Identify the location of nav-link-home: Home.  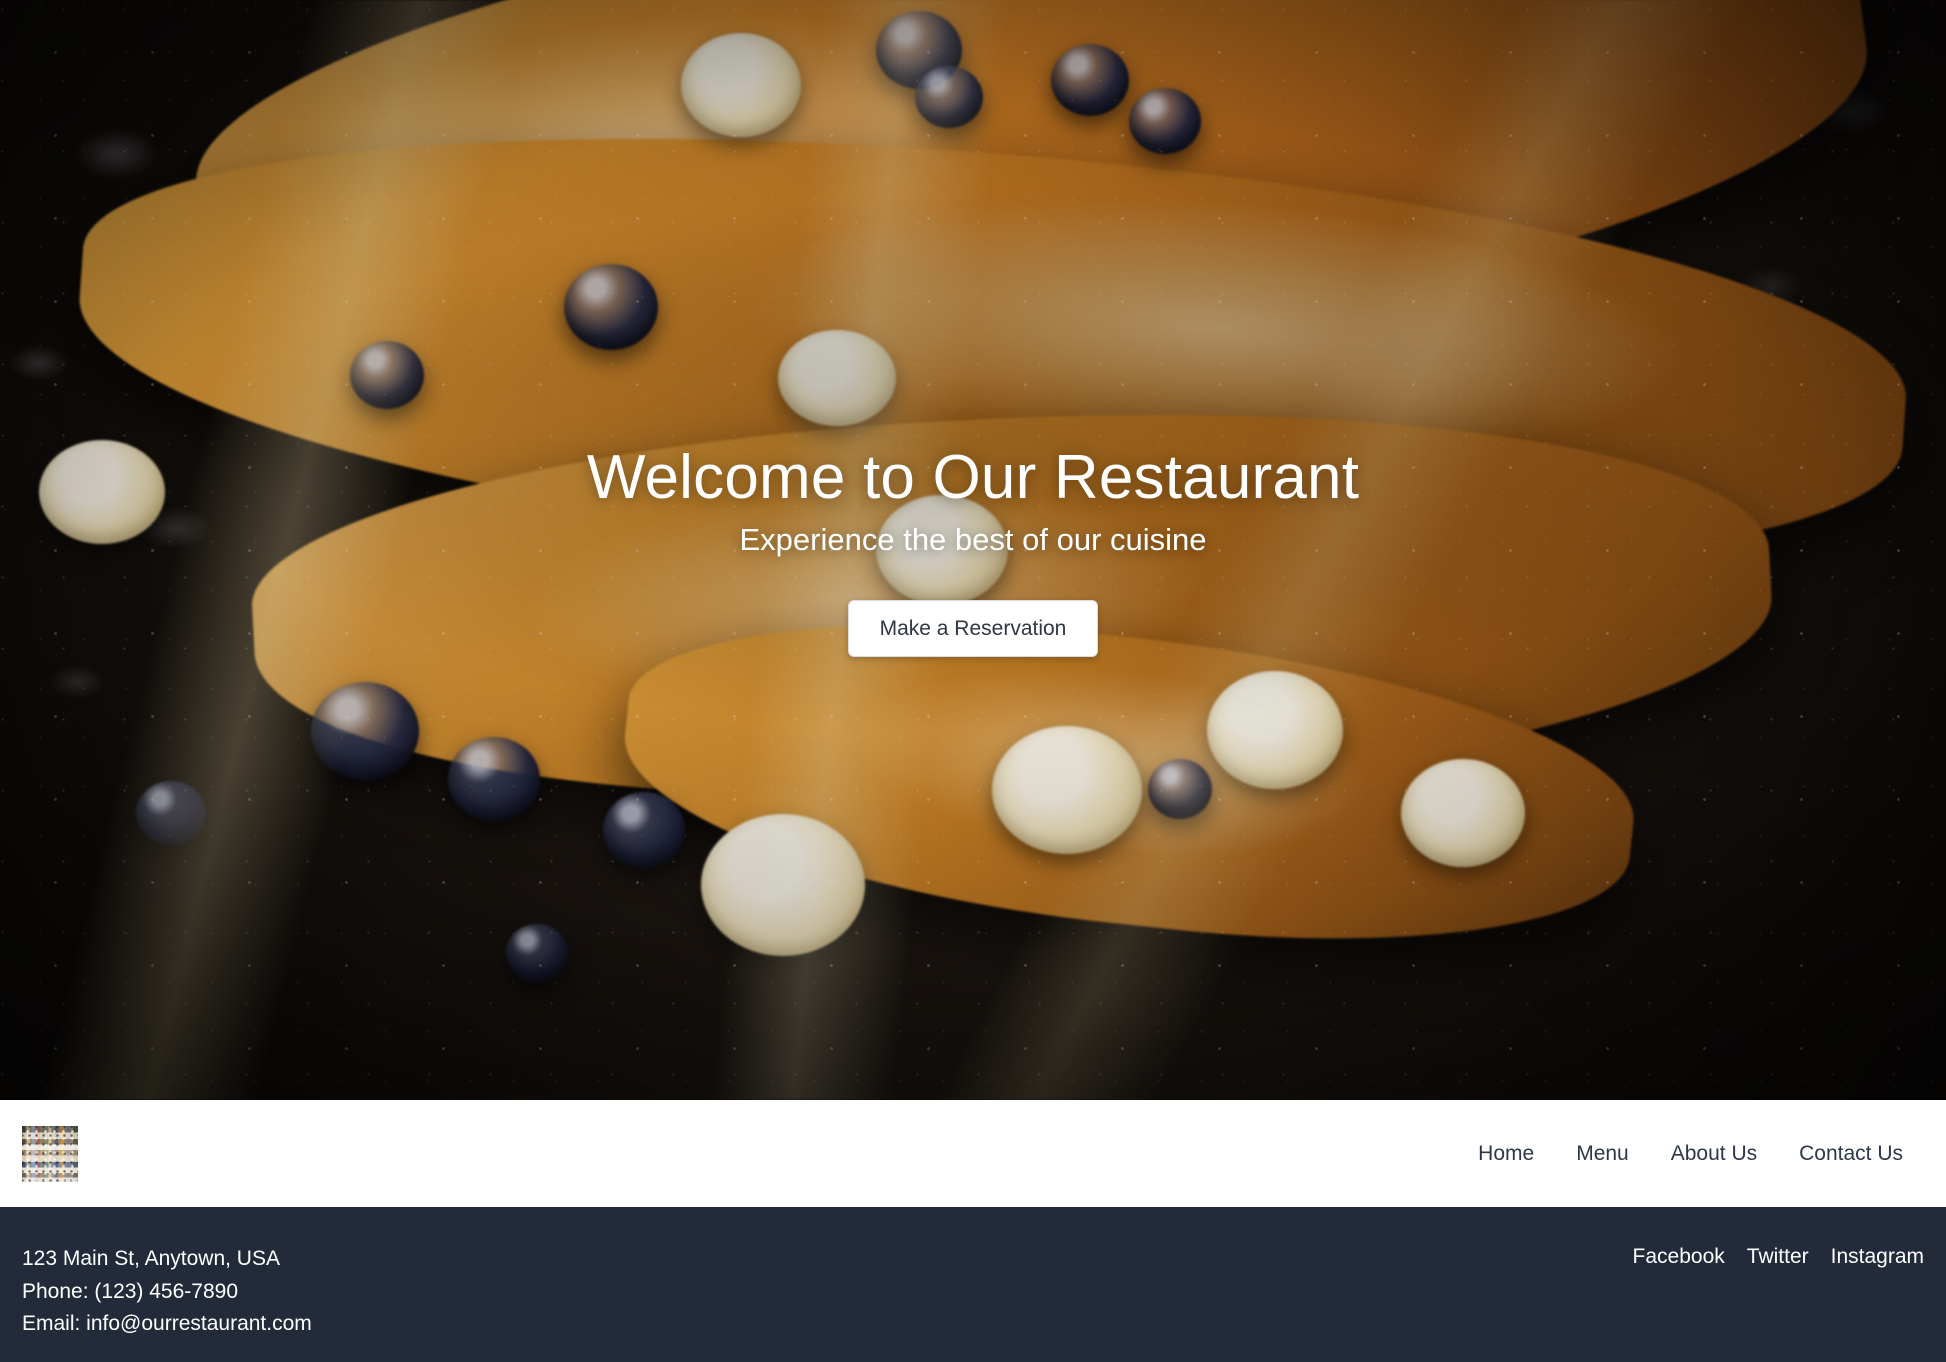
(1506, 1154).